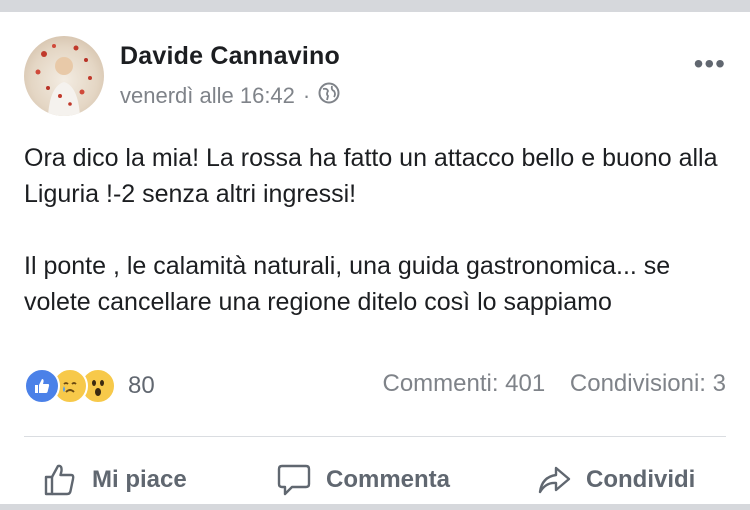 This screenshot has height=510, width=750. I want to click on like-label: Mi piace, so click(139, 479).